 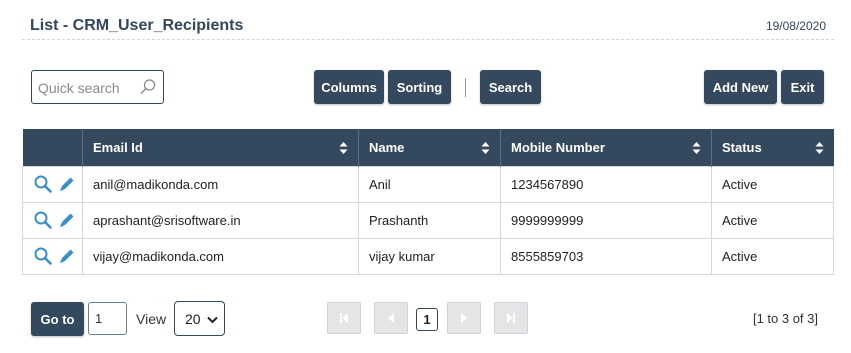 What do you see at coordinates (740, 87) in the screenshot?
I see `add-new-button: Add New` at bounding box center [740, 87].